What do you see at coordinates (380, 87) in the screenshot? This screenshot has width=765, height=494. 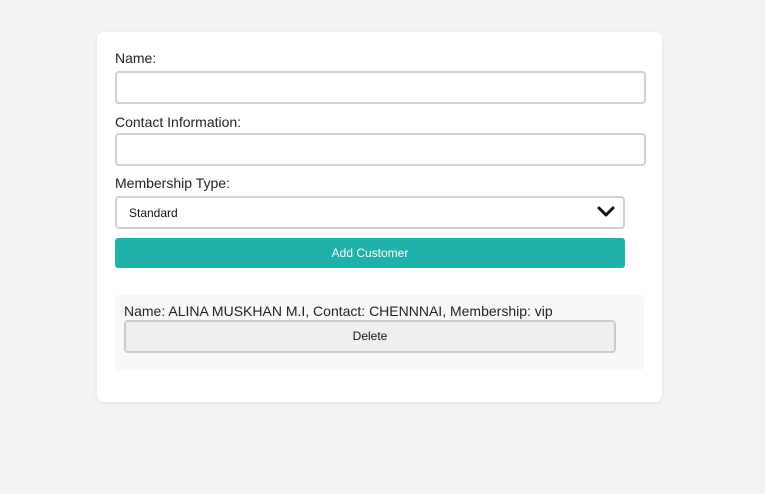 I see `name-input` at bounding box center [380, 87].